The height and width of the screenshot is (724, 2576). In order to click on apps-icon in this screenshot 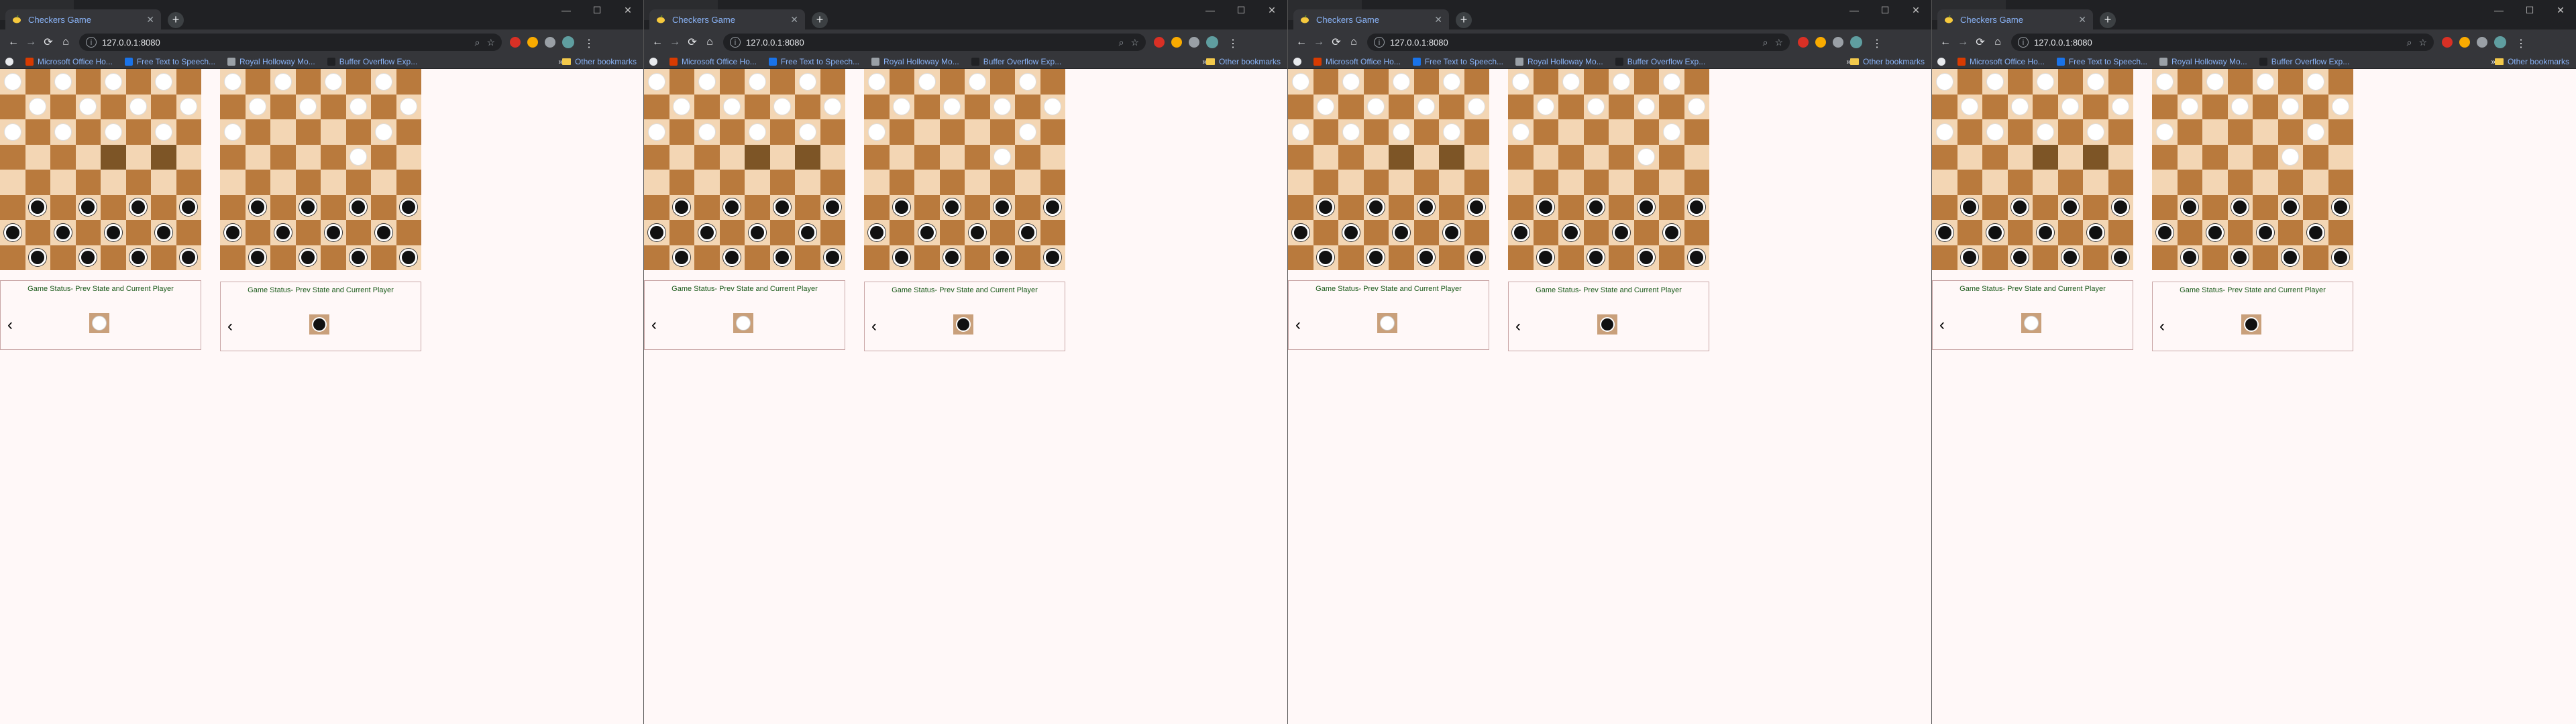, I will do `click(655, 62)`.